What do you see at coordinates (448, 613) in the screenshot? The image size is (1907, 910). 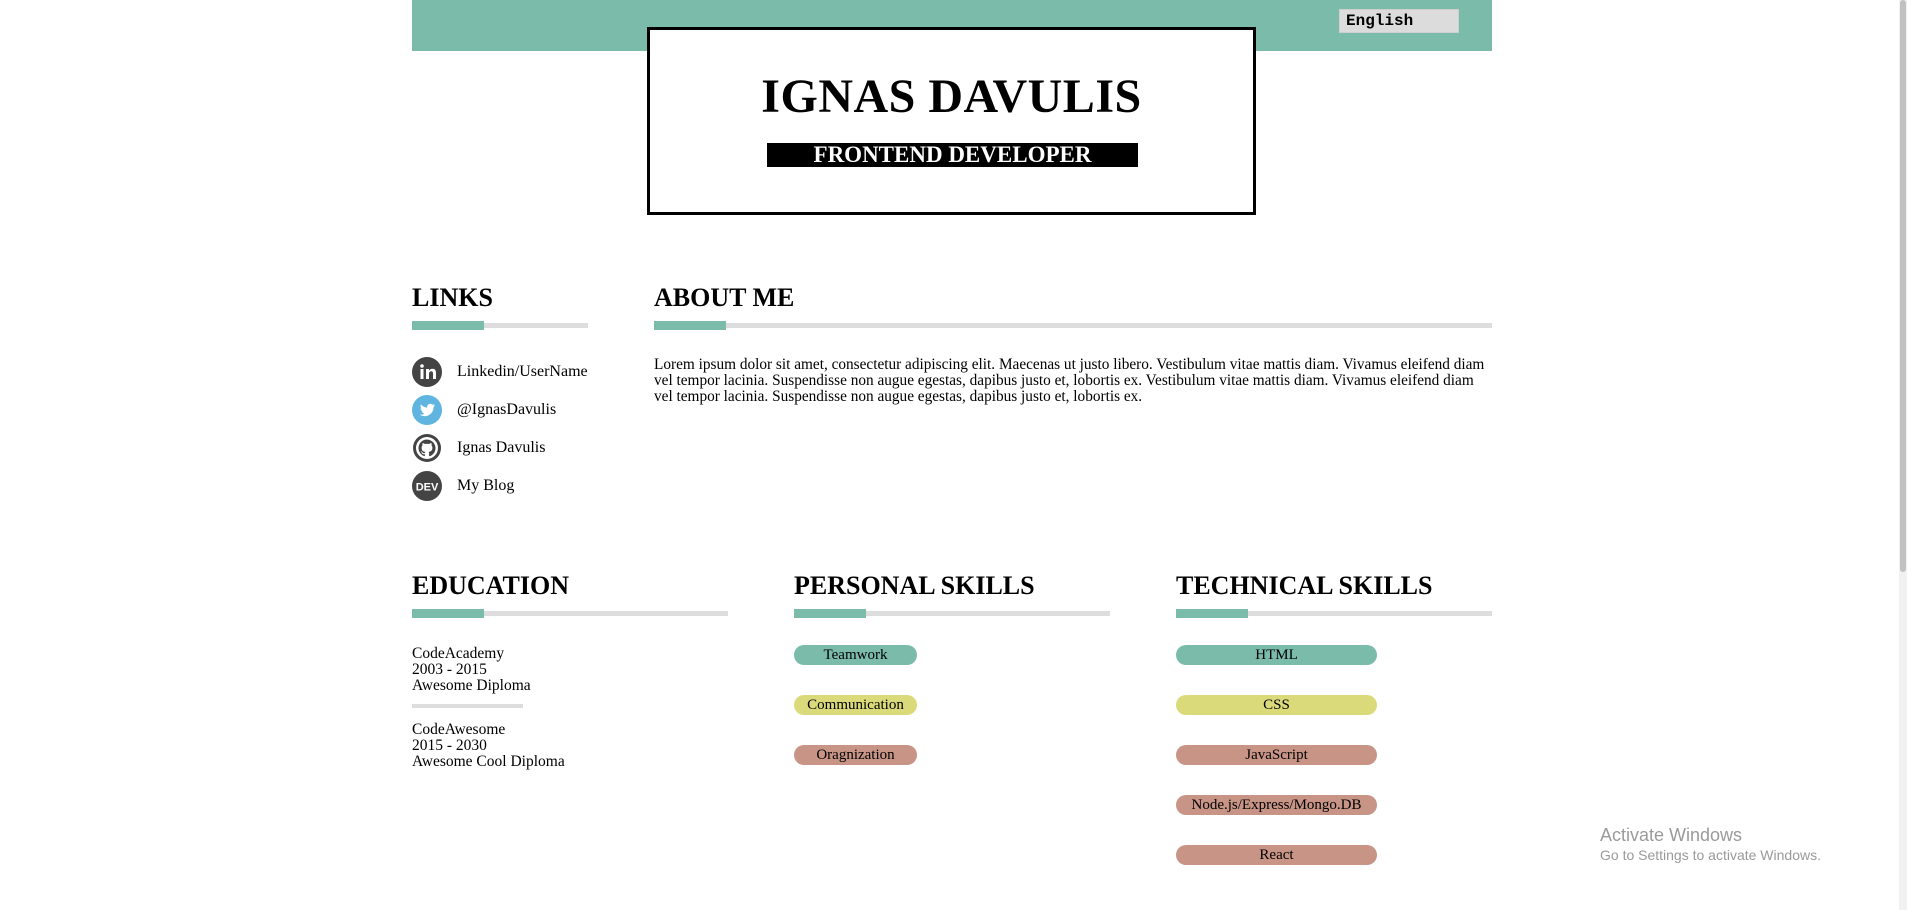 I see `education-rule-accent` at bounding box center [448, 613].